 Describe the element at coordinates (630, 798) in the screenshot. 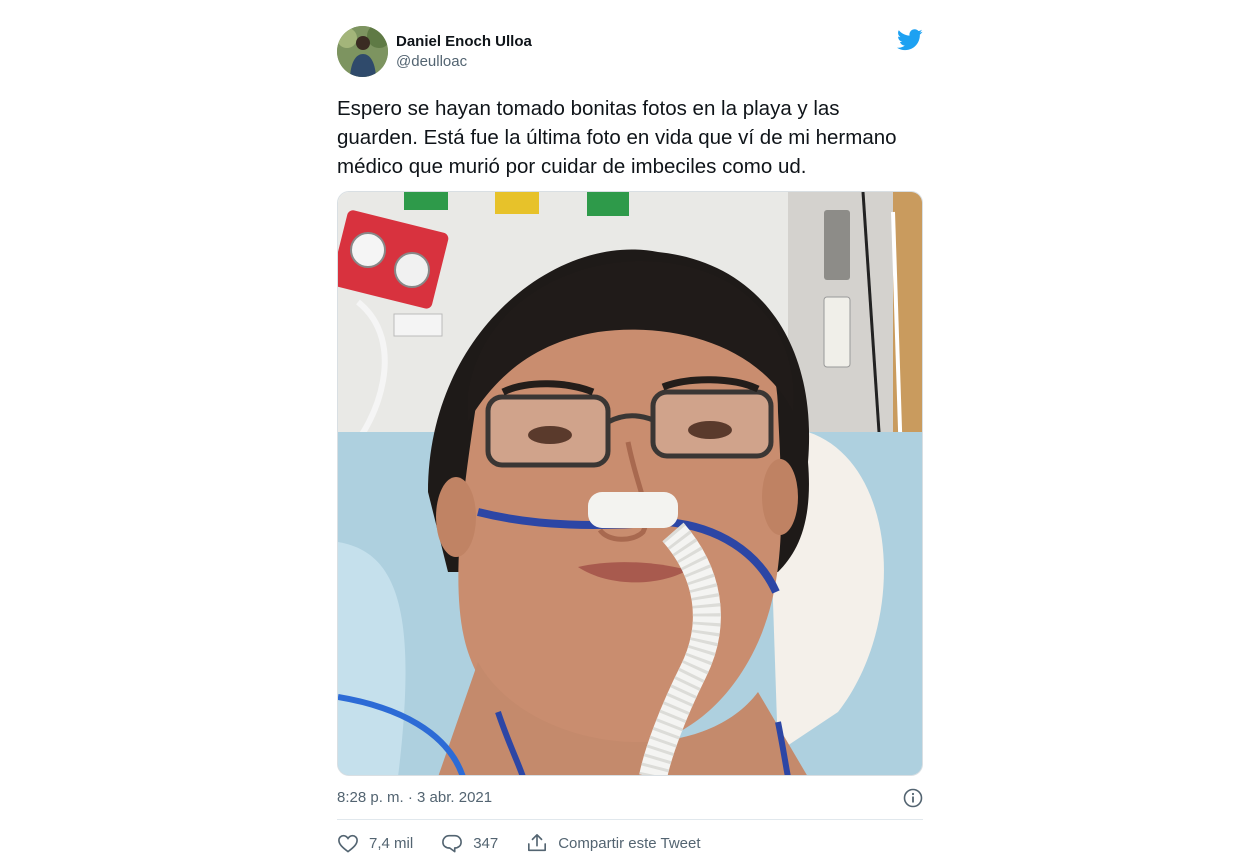

I see `tweet-meta: 8:28 p. m. · 3 abr. 2021` at that location.